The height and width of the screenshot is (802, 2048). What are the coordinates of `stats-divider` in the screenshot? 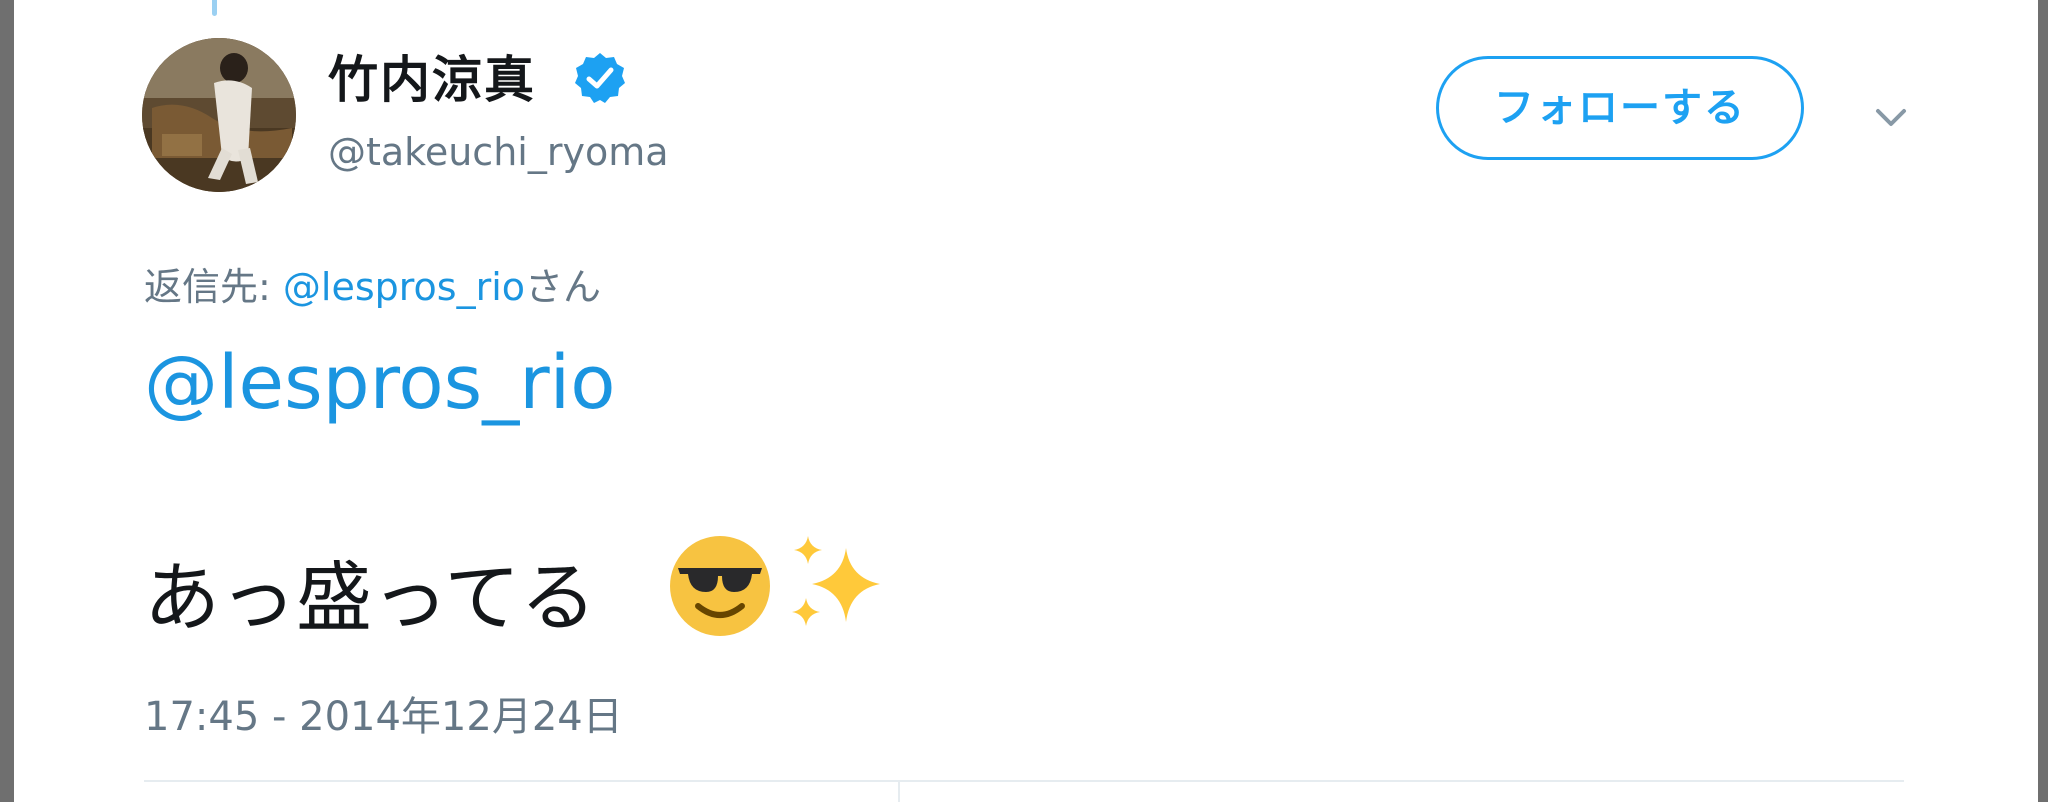 It's located at (1024, 781).